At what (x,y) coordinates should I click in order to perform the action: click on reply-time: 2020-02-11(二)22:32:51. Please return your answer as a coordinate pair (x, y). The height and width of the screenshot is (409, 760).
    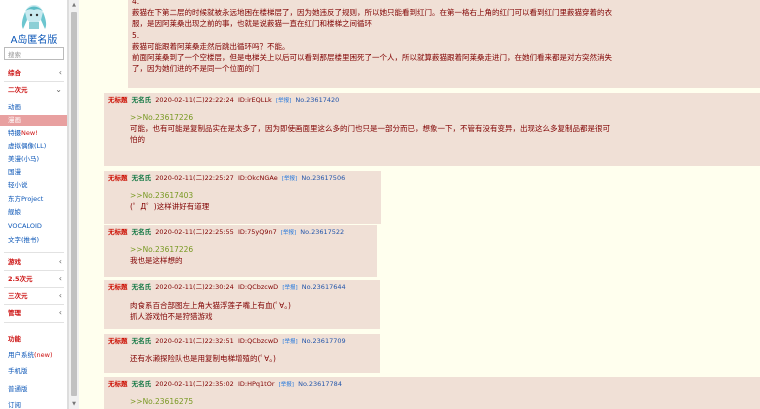
    Looking at the image, I should click on (194, 341).